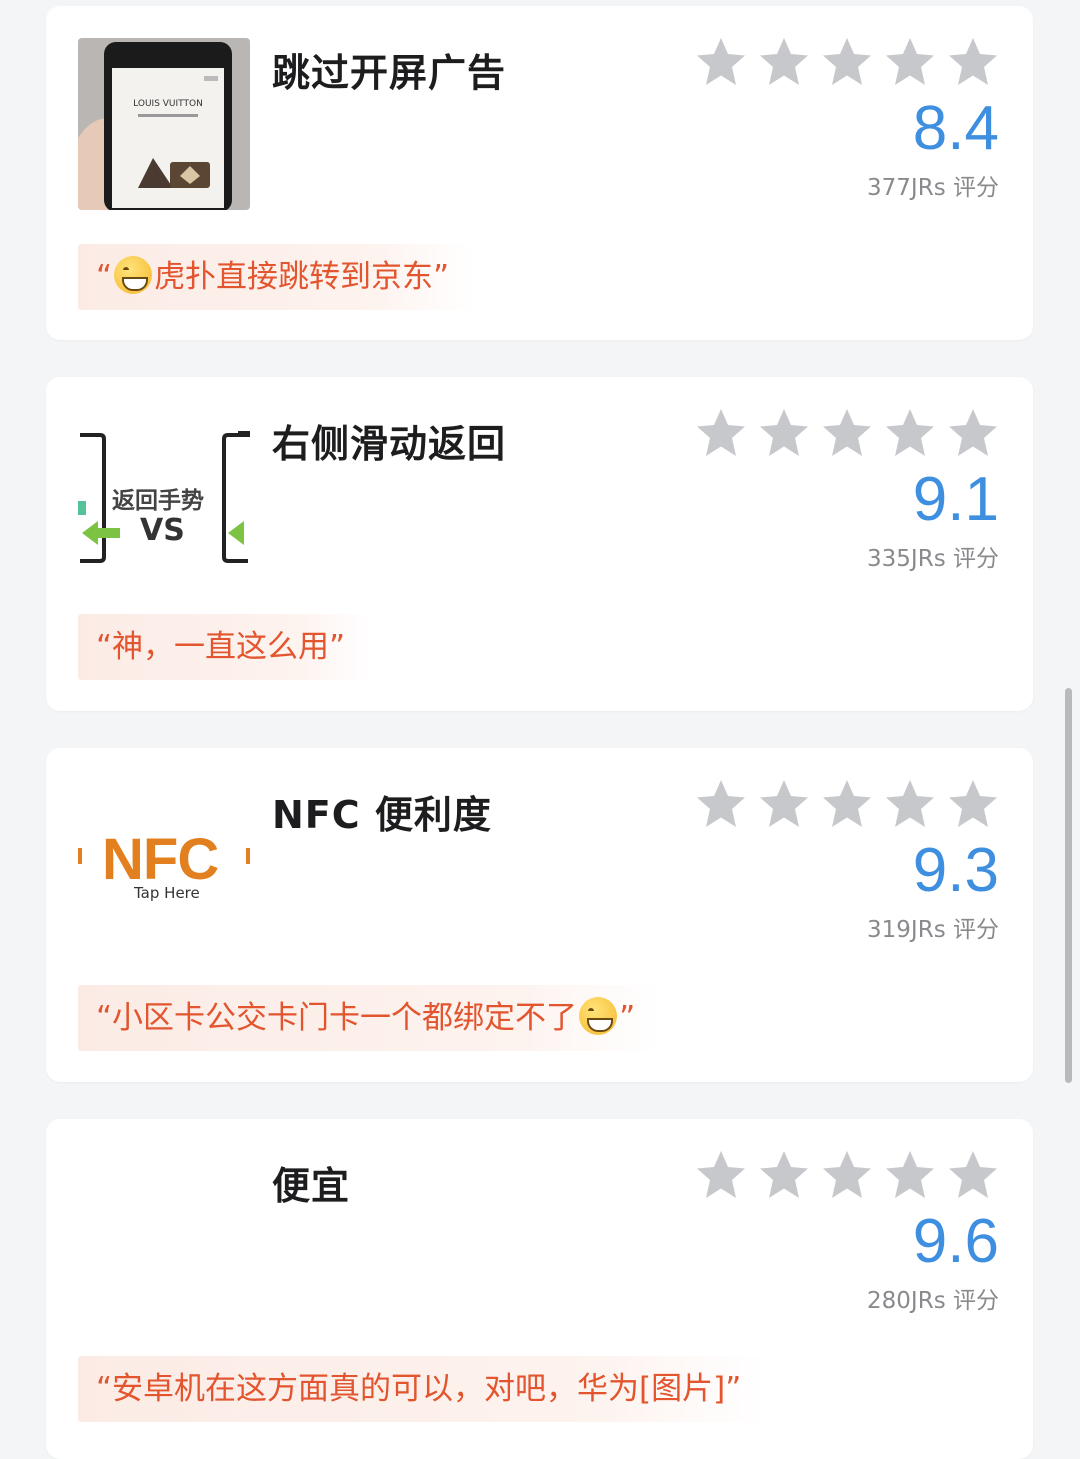  What do you see at coordinates (933, 188) in the screenshot?
I see `vote-count: 377JRs 评分` at bounding box center [933, 188].